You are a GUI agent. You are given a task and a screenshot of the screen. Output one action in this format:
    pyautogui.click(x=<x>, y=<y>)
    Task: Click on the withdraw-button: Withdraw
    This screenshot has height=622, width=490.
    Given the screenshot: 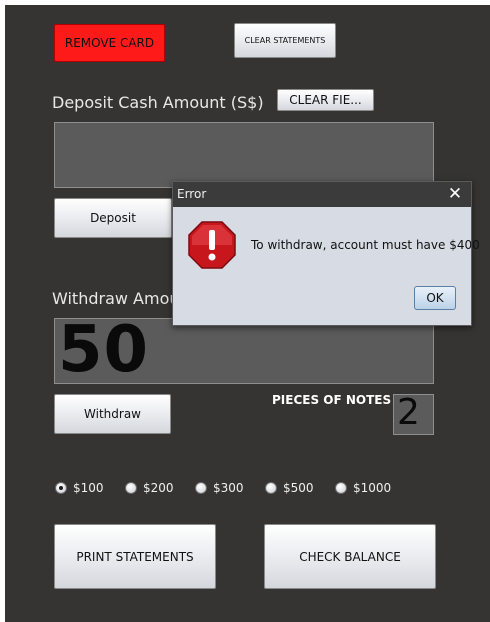 What is the action you would take?
    pyautogui.click(x=112, y=414)
    